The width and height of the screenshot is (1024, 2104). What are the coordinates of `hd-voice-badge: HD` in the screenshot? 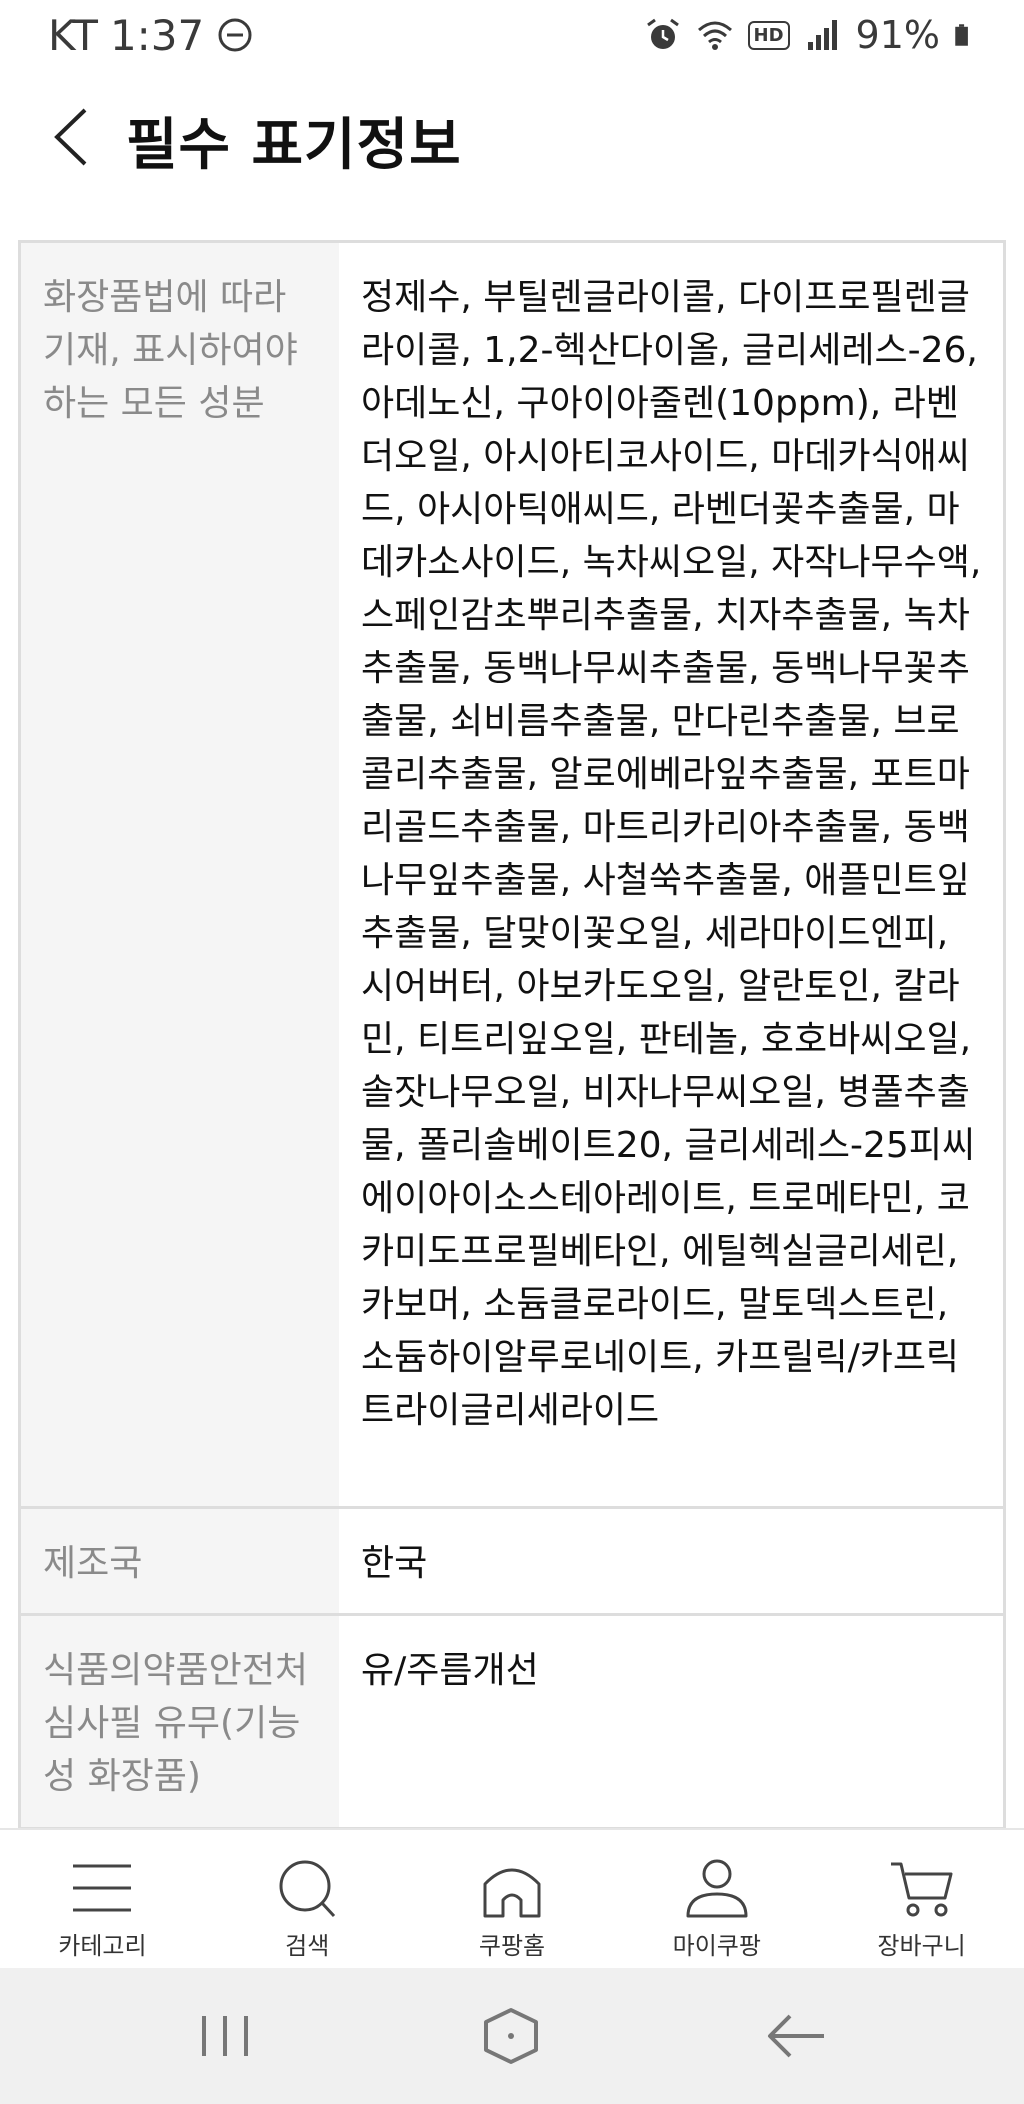 It's located at (768, 35).